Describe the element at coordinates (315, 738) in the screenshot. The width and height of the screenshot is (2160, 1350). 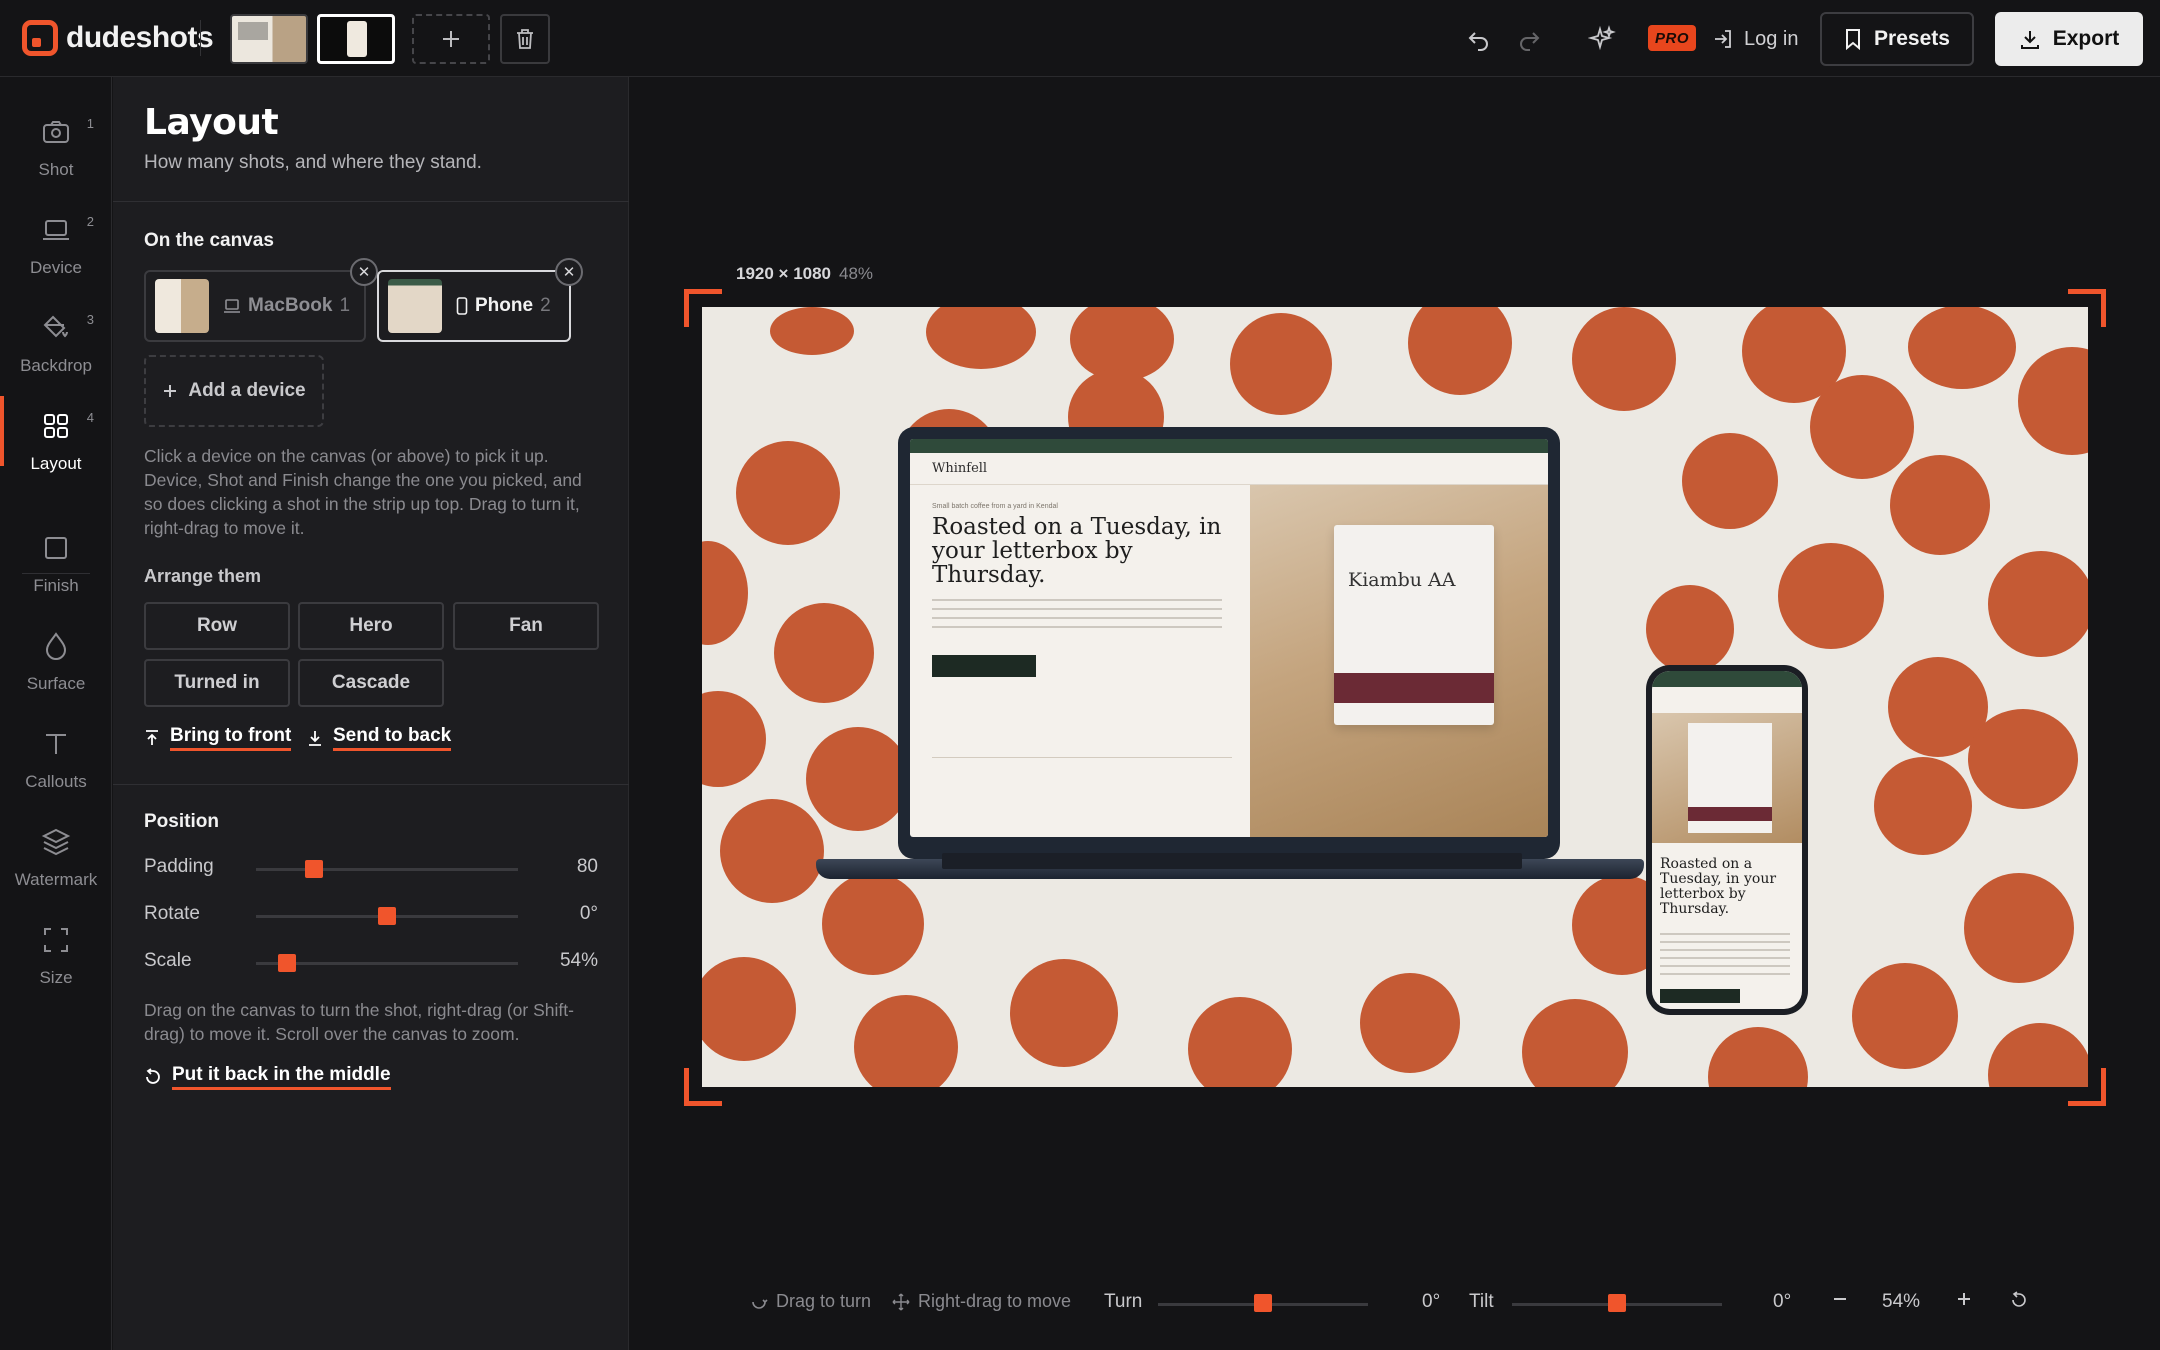
I see `send-back-icon` at that location.